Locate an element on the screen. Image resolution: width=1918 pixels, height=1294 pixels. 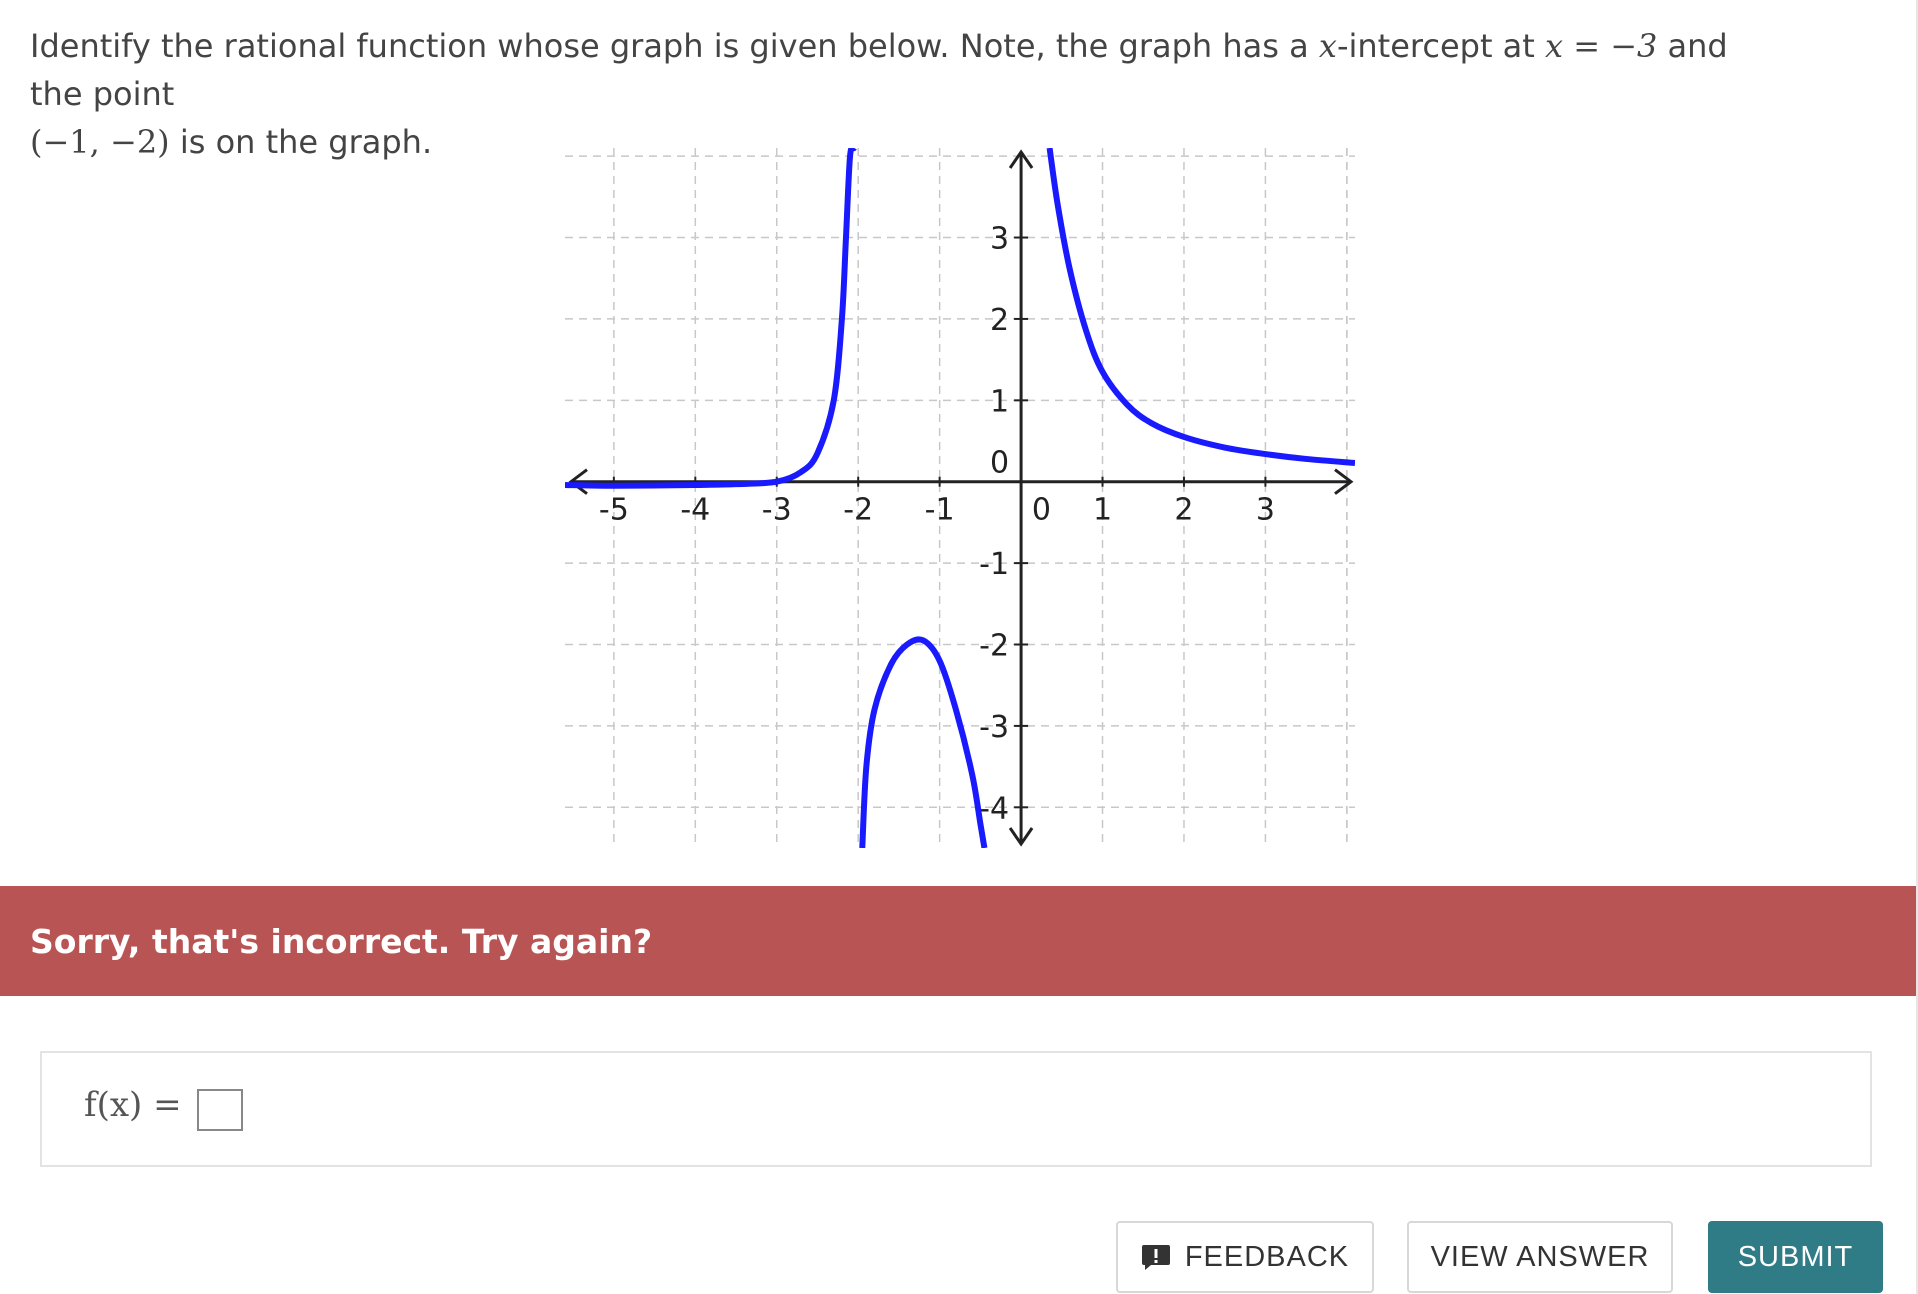
submit-label: SUBMIT is located at coordinates (1795, 1256).